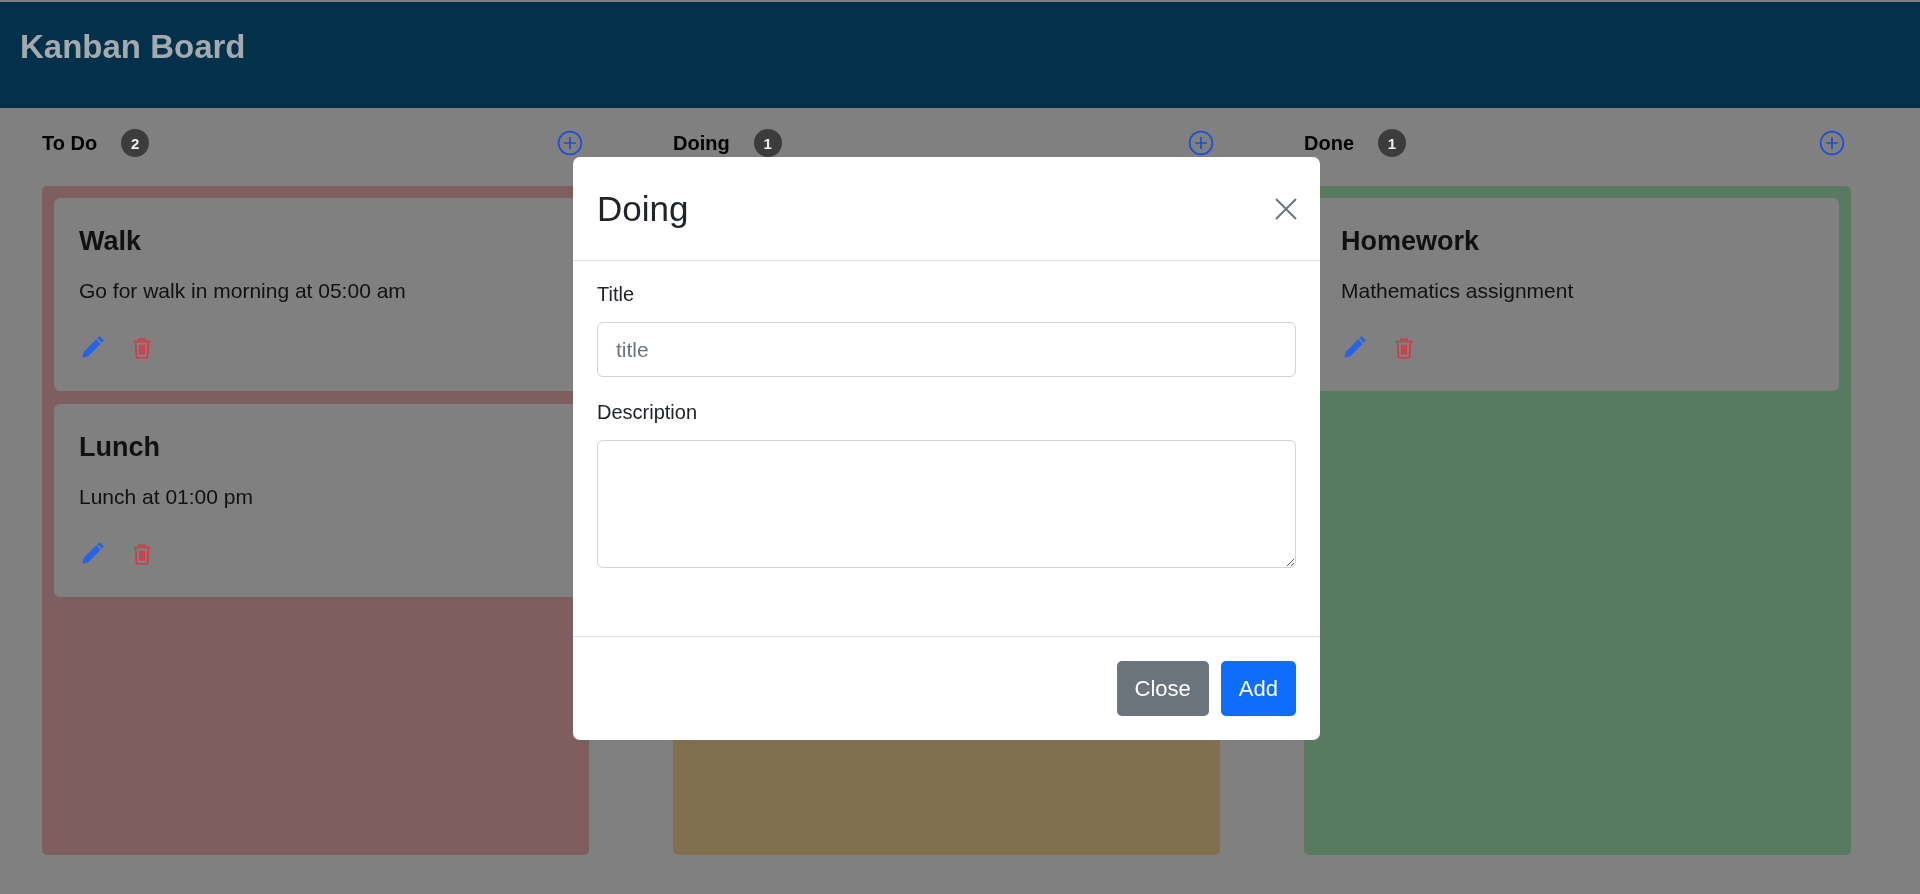 This screenshot has width=1920, height=894. I want to click on column-title: Done, so click(1329, 143).